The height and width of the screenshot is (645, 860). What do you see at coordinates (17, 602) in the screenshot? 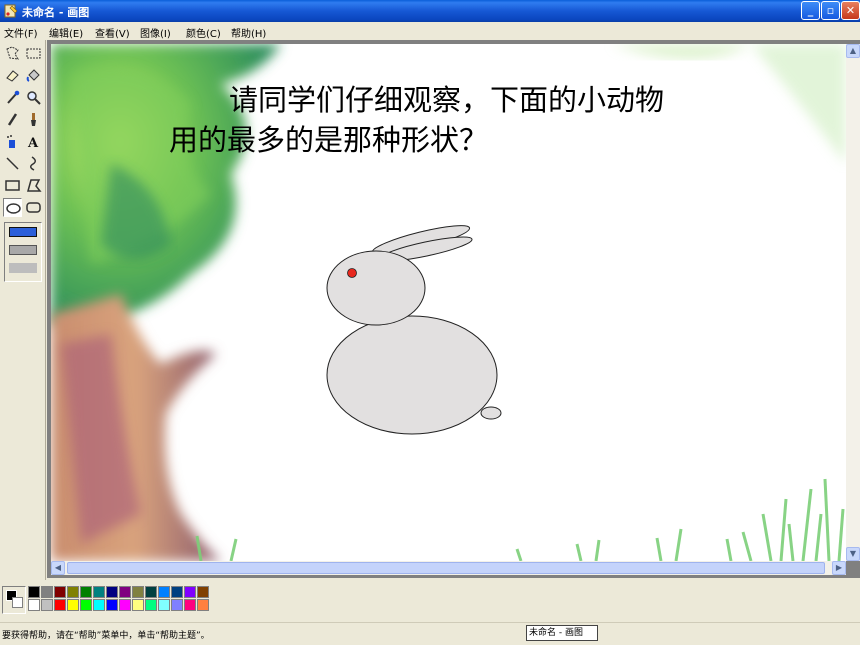
I see `background-color` at bounding box center [17, 602].